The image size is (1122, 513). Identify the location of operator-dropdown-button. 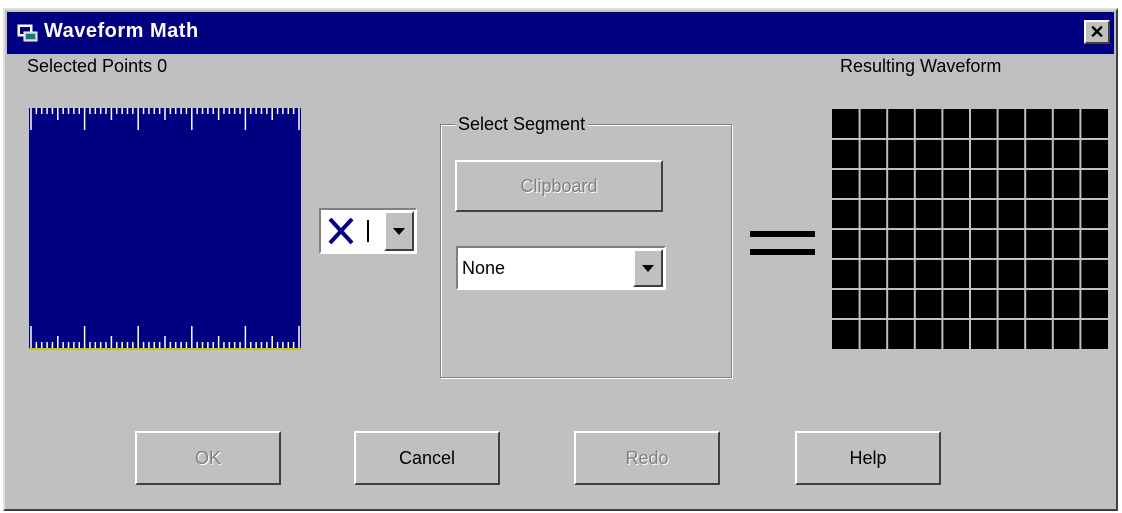
(399, 231).